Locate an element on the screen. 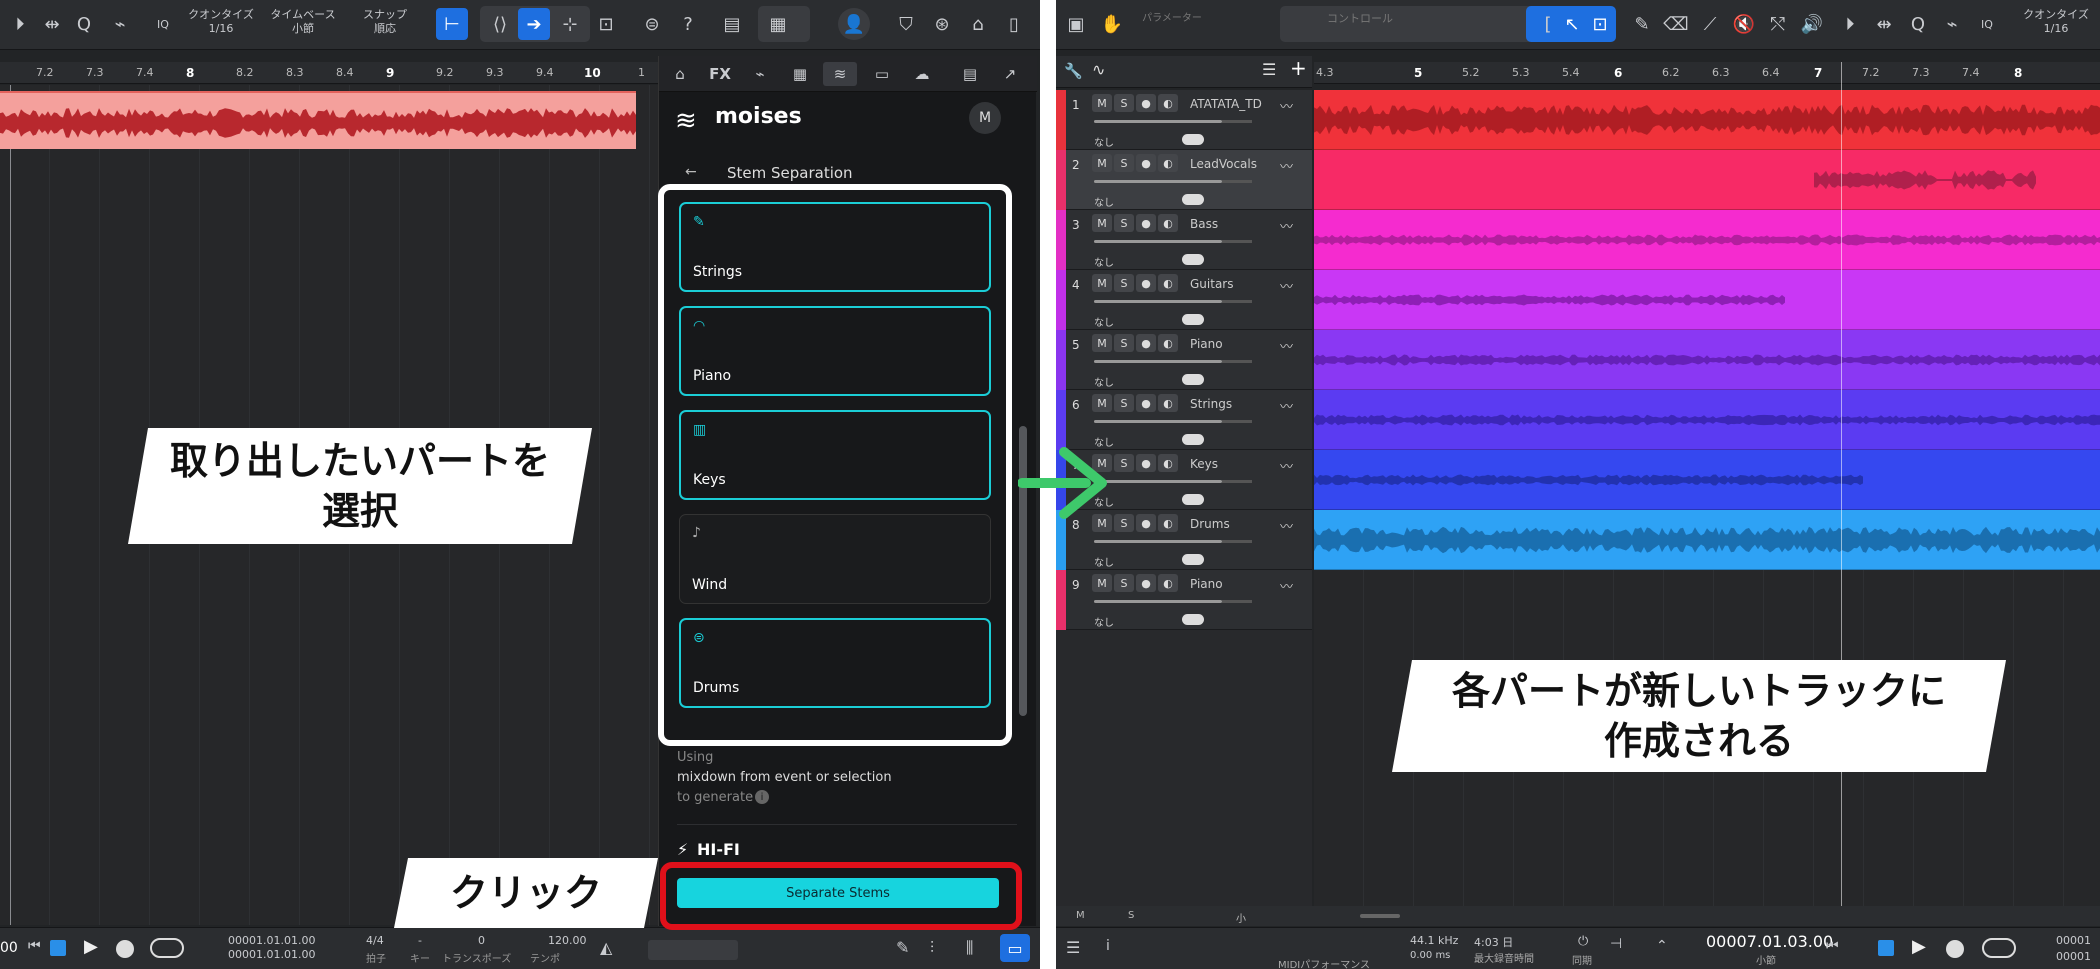 The image size is (2100, 969). quantize-q-right-icon: Q is located at coordinates (1918, 24).